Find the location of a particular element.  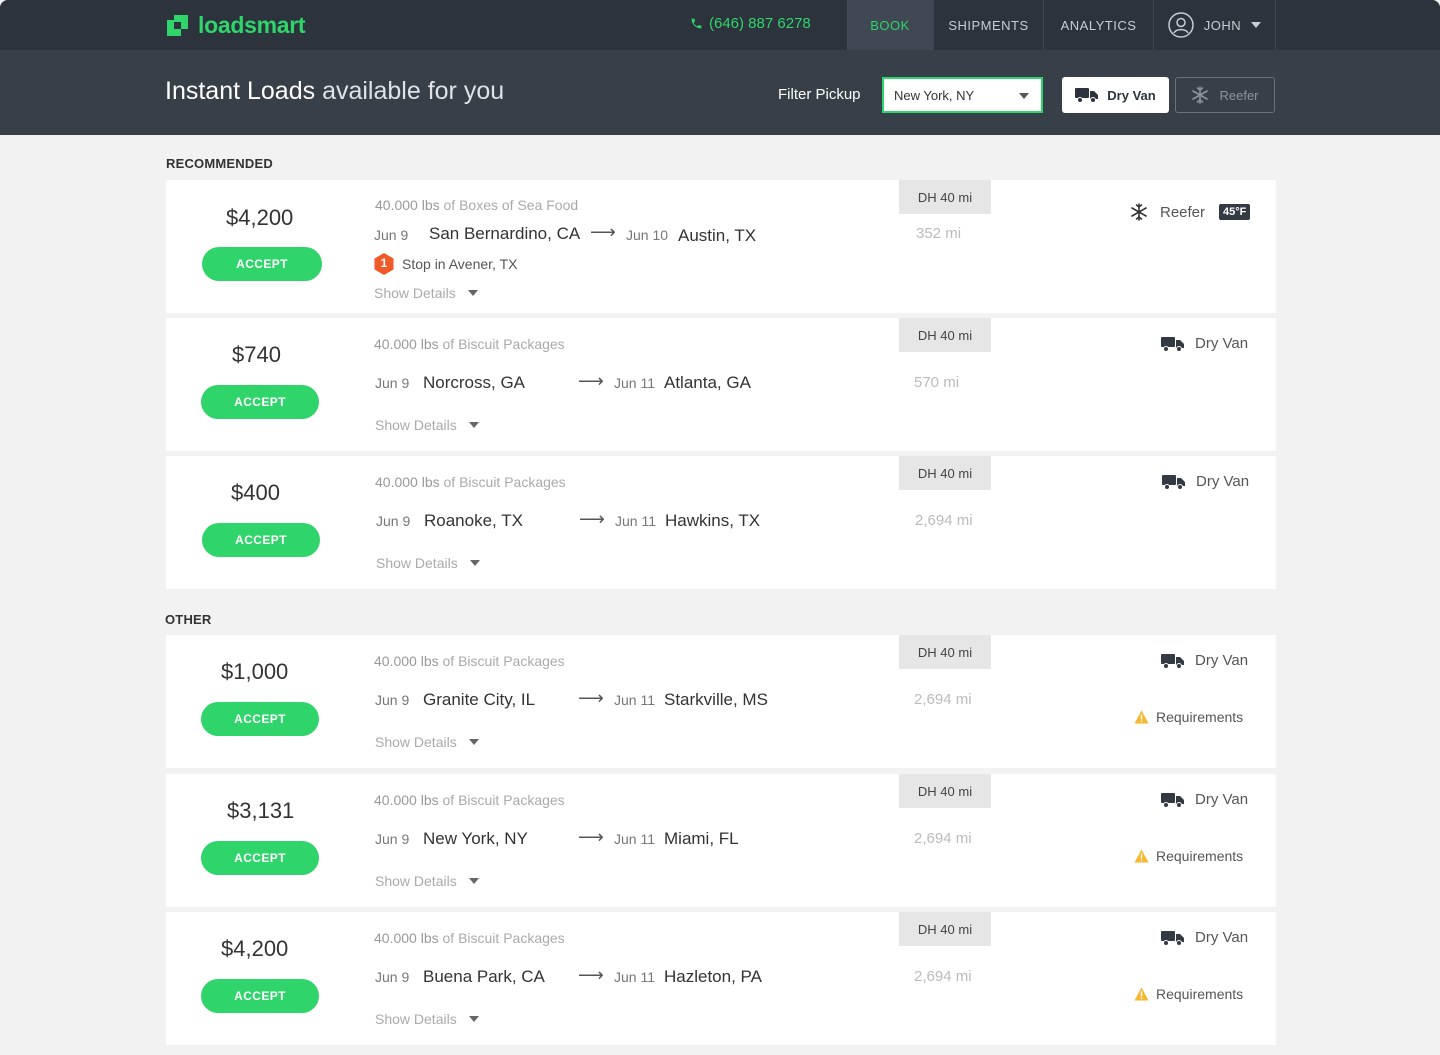

stop-count: 1 is located at coordinates (384, 263).